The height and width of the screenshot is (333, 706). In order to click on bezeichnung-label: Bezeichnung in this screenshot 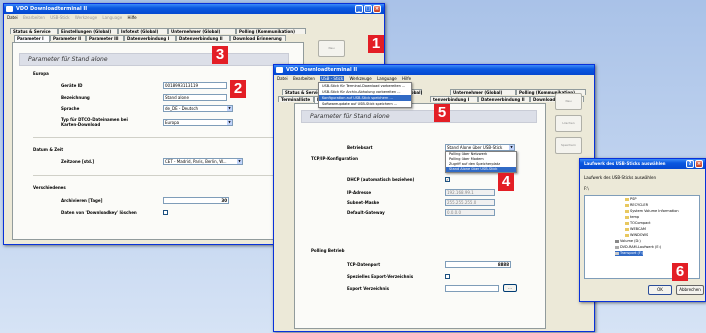, I will do `click(75, 97)`.